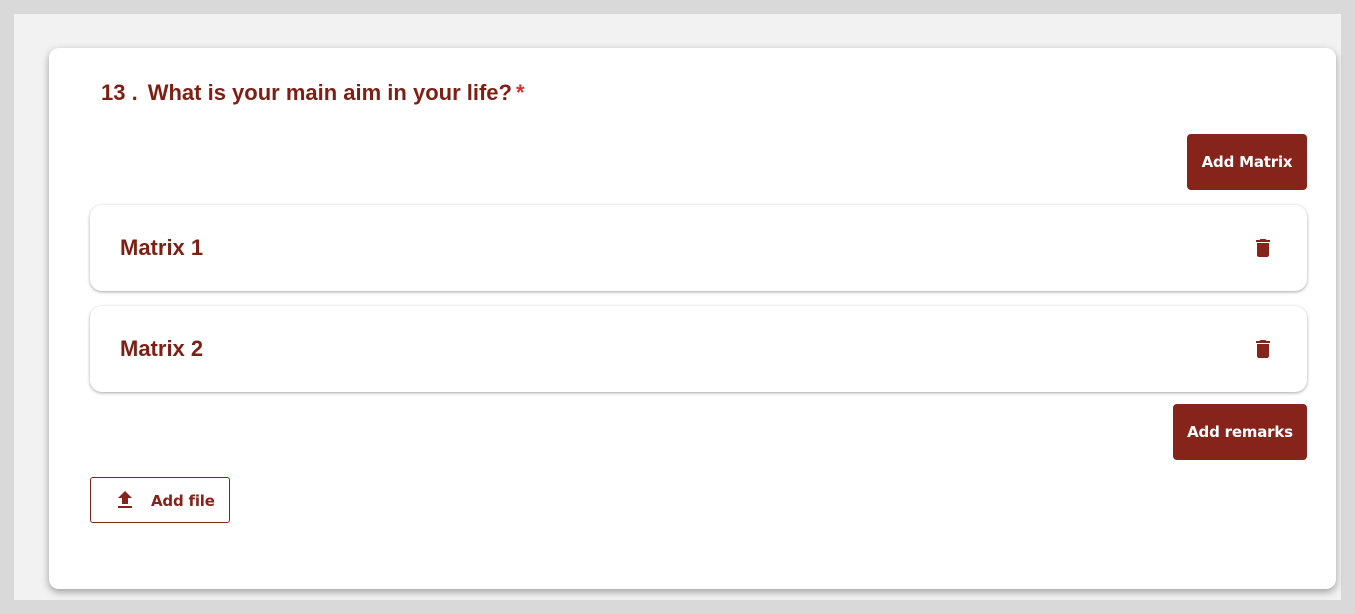  What do you see at coordinates (1247, 162) in the screenshot?
I see `add-matrix-button: Add Matrix` at bounding box center [1247, 162].